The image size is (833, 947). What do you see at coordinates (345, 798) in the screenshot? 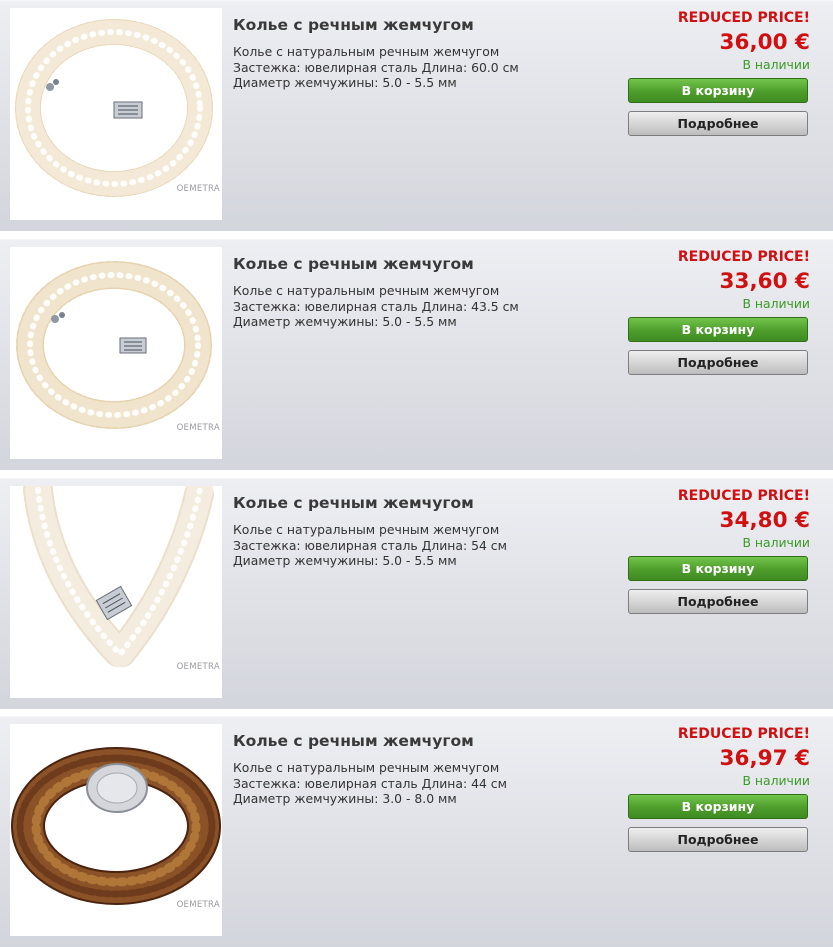
I see `description-line: Диаметр жемчужины: 3.0 - 8.0 мм` at bounding box center [345, 798].